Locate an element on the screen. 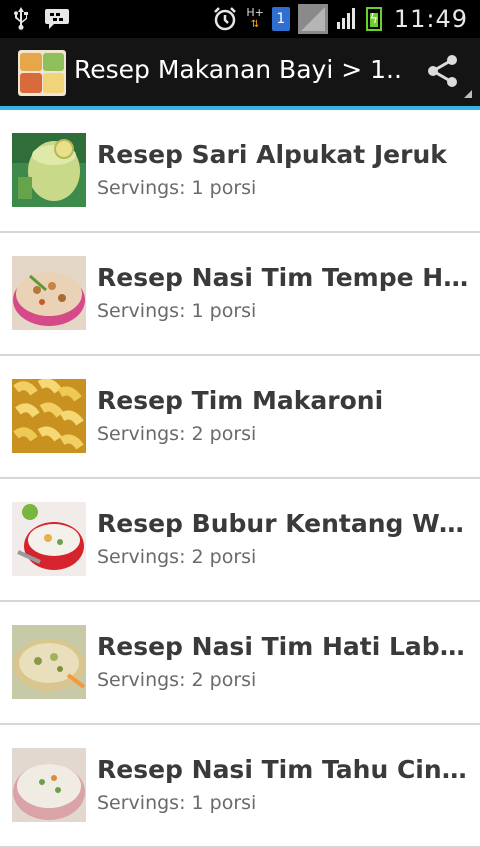  clock: 11:49 is located at coordinates (430, 19).